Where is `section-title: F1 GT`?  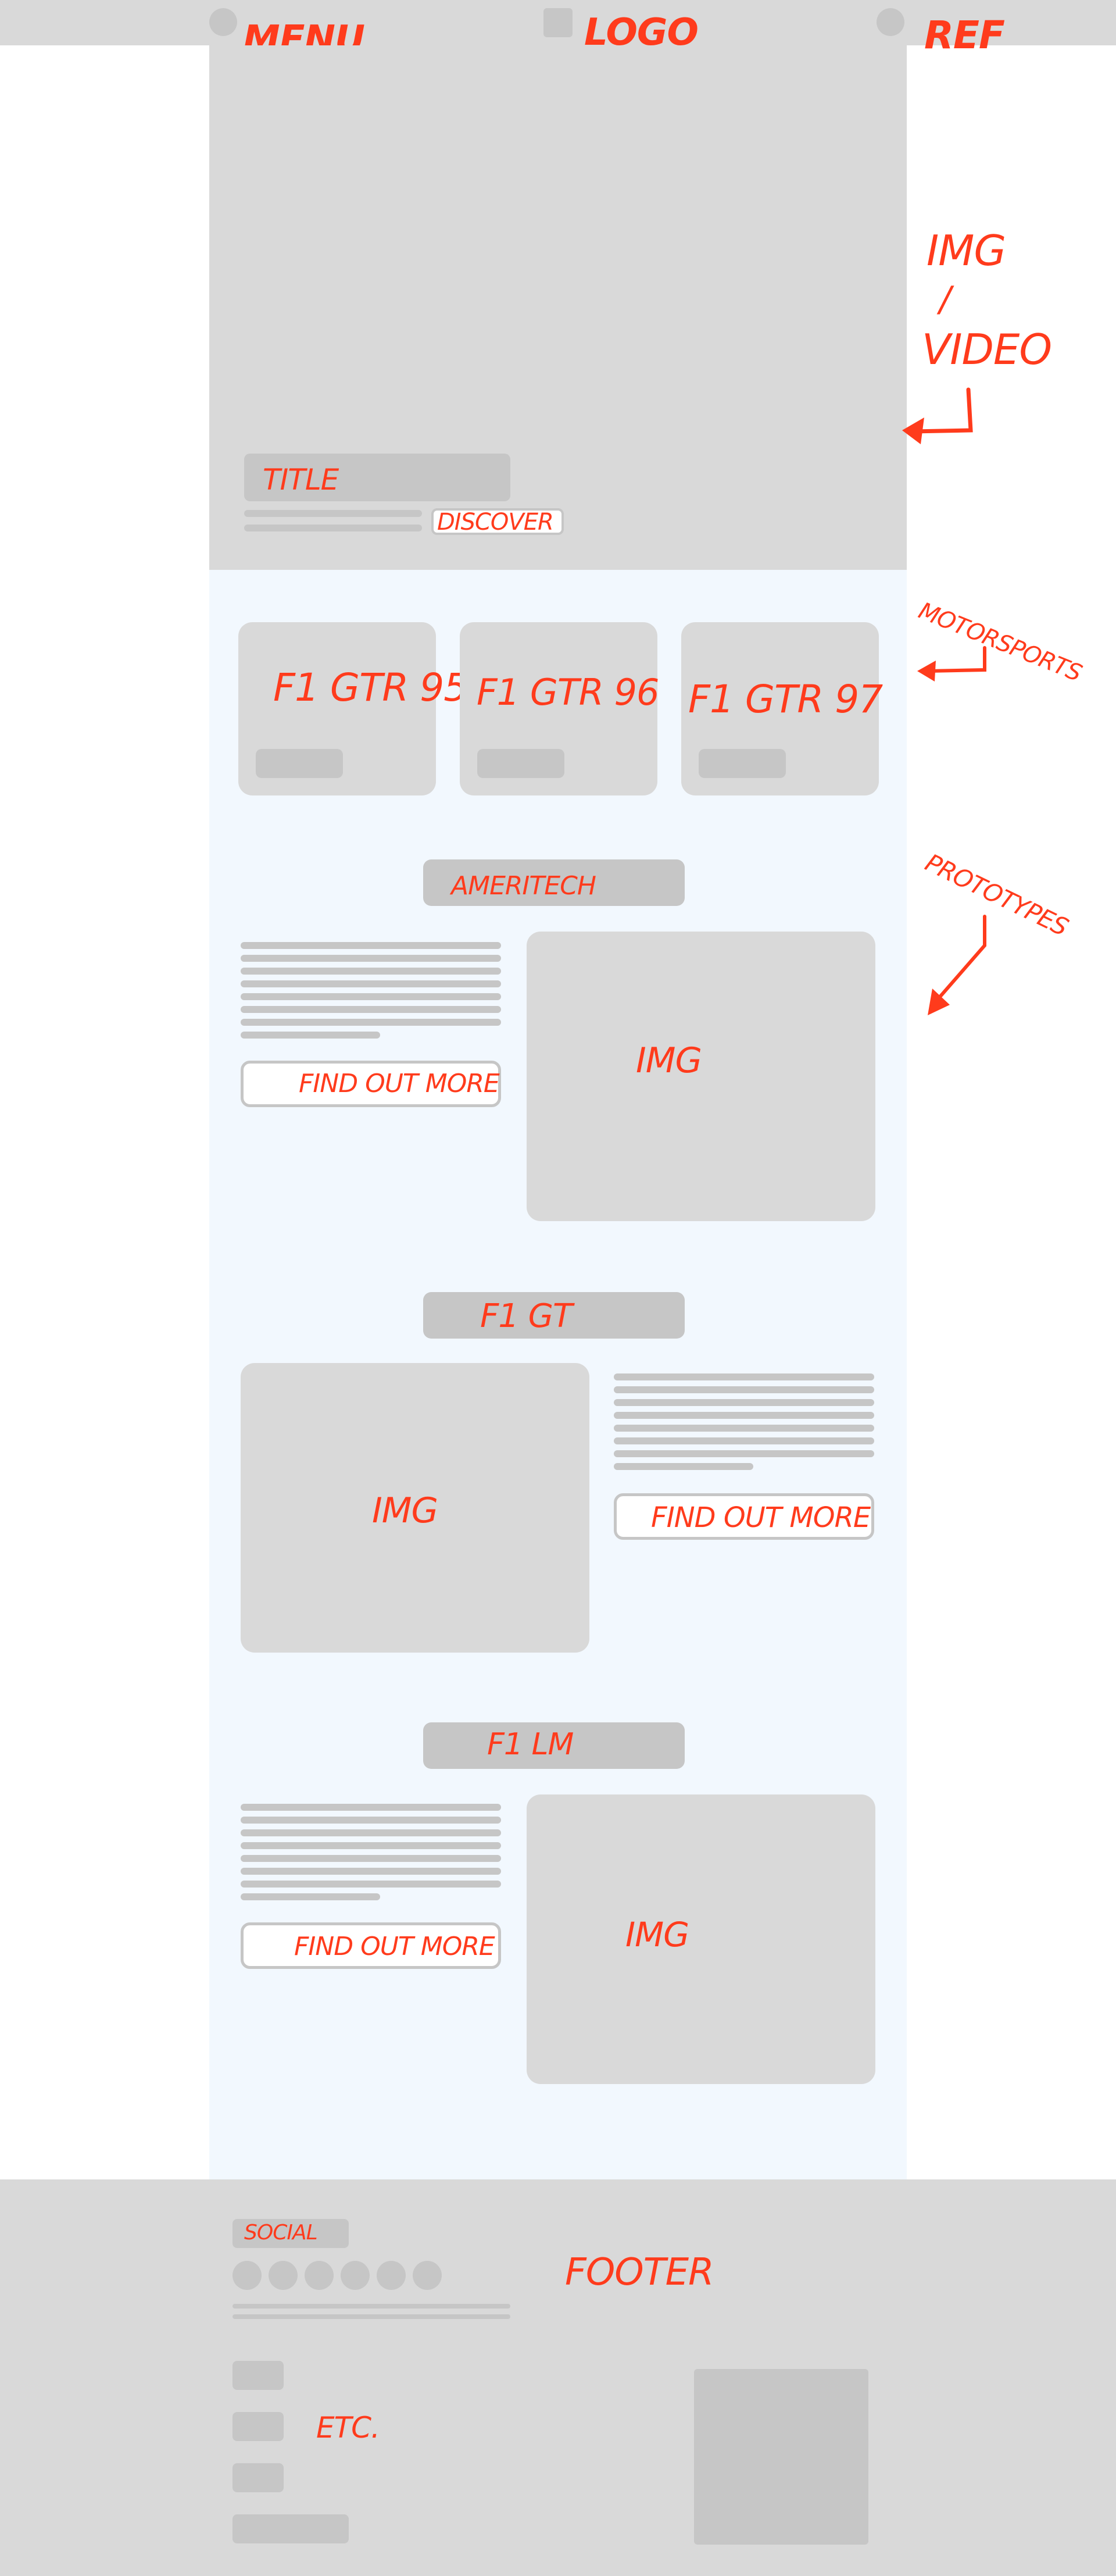 section-title: F1 GT is located at coordinates (527, 1316).